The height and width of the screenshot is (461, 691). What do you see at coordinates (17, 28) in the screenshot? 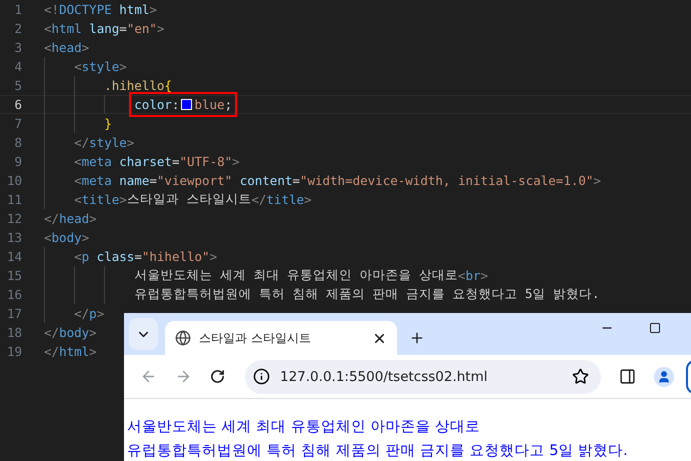
I see `line-number: 2` at bounding box center [17, 28].